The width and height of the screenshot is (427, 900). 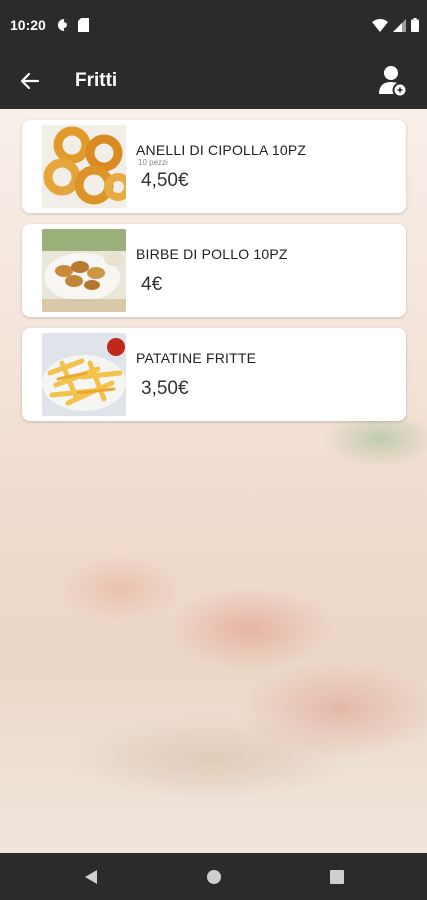 I want to click on page-title: Fritti, so click(x=96, y=80).